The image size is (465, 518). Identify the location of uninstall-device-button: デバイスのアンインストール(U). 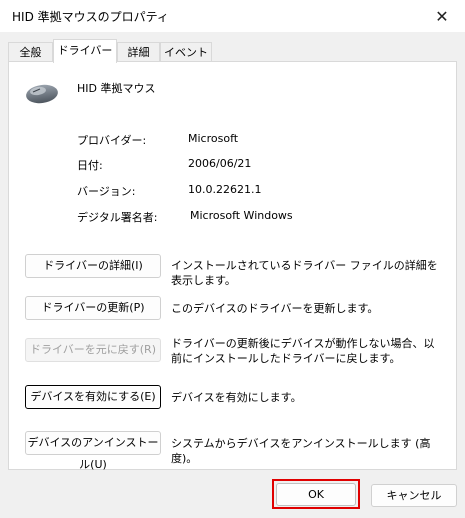
(93, 451).